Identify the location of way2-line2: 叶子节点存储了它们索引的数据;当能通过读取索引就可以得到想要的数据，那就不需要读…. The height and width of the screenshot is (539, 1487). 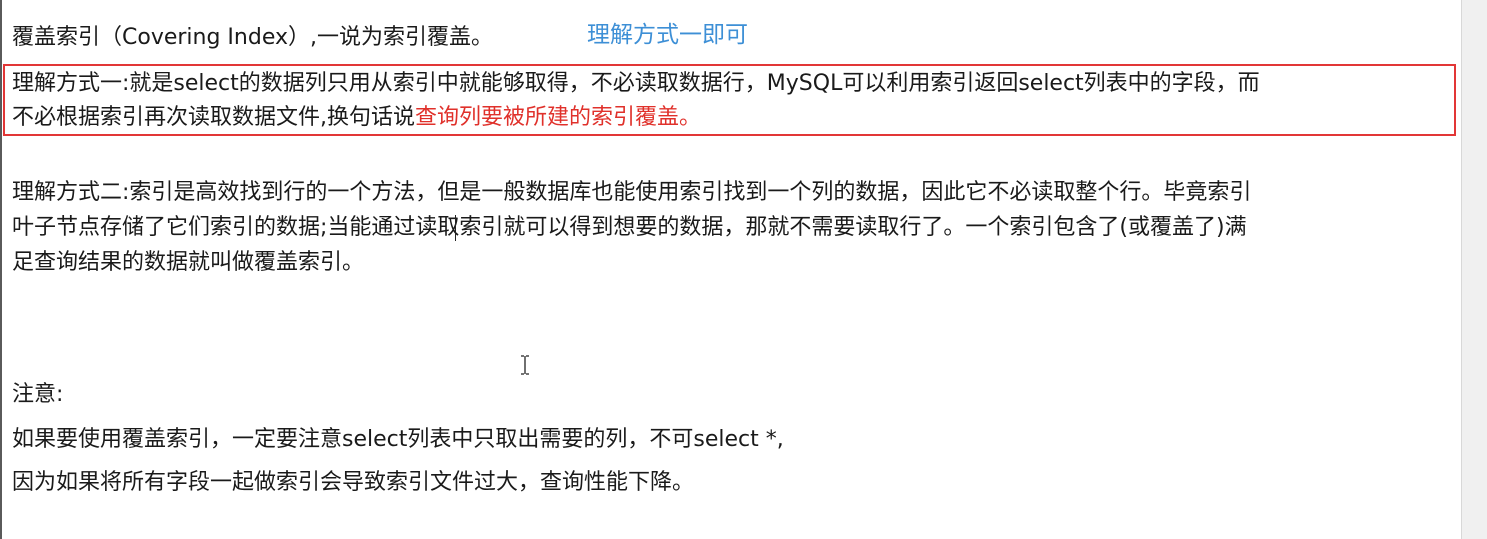
(629, 227).